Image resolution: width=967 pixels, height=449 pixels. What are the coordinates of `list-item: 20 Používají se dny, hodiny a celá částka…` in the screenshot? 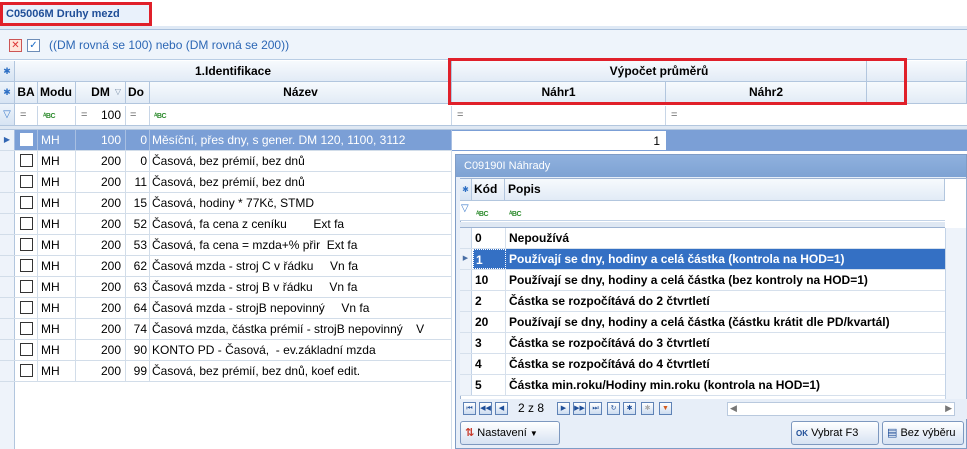 It's located at (702, 322).